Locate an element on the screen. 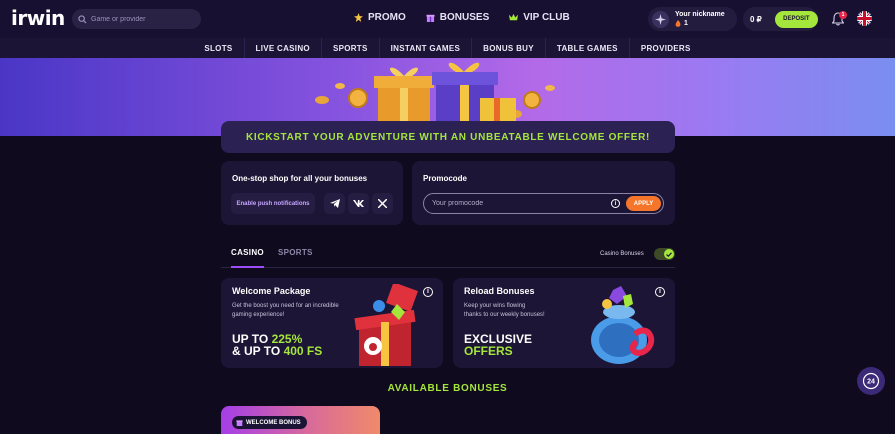 The image size is (895, 434). nav-bonuses-label: BONUSES is located at coordinates (464, 17).